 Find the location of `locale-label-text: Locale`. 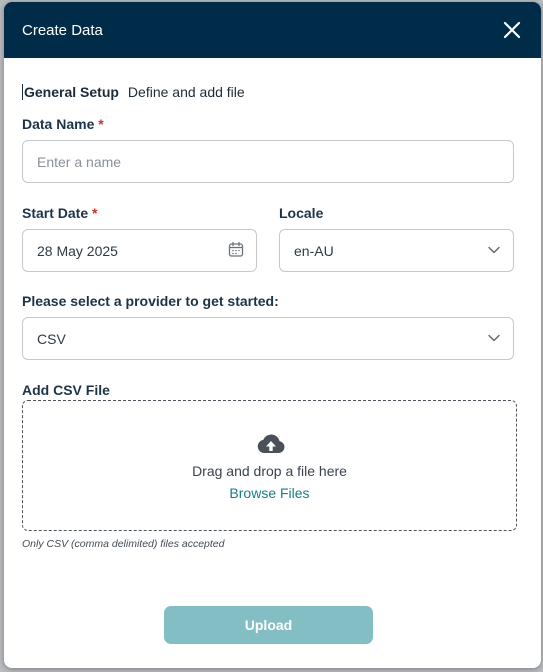

locale-label-text: Locale is located at coordinates (301, 213).